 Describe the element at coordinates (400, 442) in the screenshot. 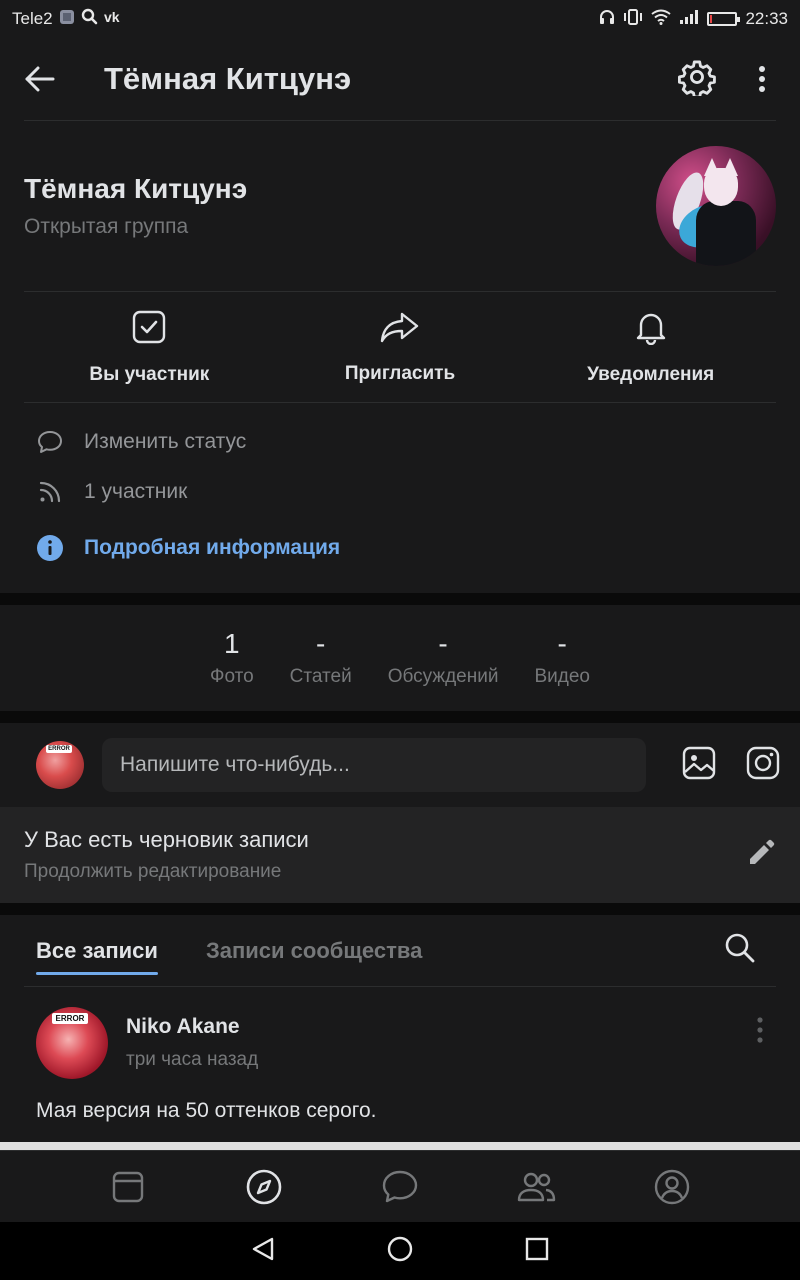

I see `change-status-row: Изменить статус` at that location.